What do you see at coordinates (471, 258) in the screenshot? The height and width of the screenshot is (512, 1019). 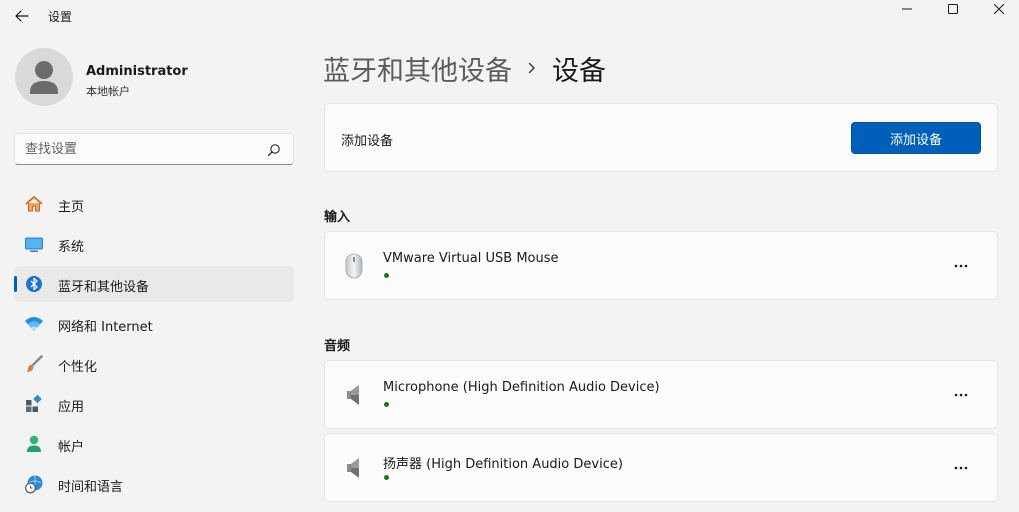 I see `device-name: VMware Virtual USB Mouse` at bounding box center [471, 258].